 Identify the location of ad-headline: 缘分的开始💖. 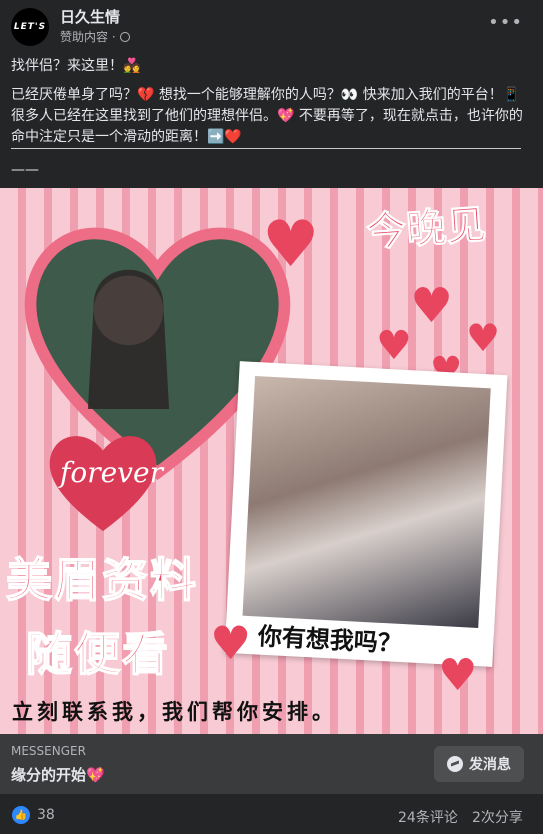
(58, 775).